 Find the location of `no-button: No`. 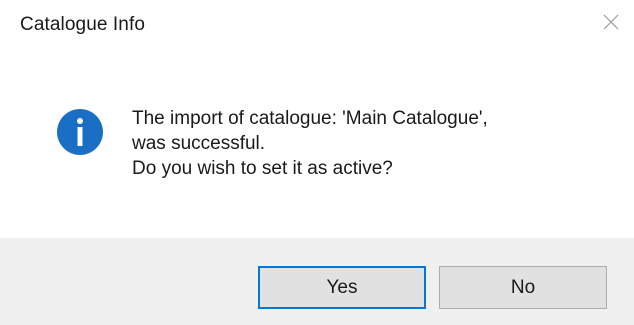

no-button: No is located at coordinates (523, 287).